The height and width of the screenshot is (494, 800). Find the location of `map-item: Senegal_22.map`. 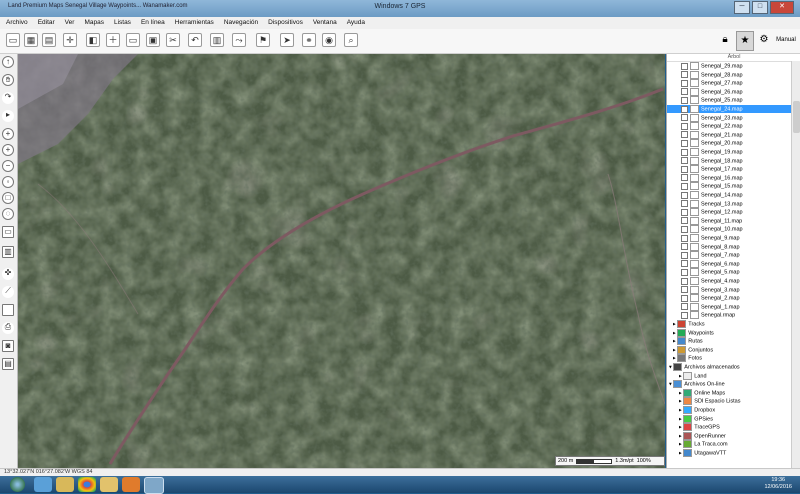

map-item: Senegal_22.map is located at coordinates (733, 126).